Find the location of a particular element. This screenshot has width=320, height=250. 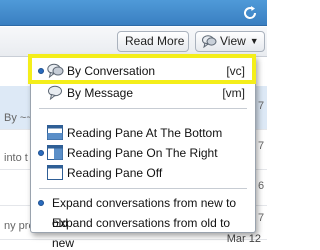

read-more-button: Read More is located at coordinates (153, 41).